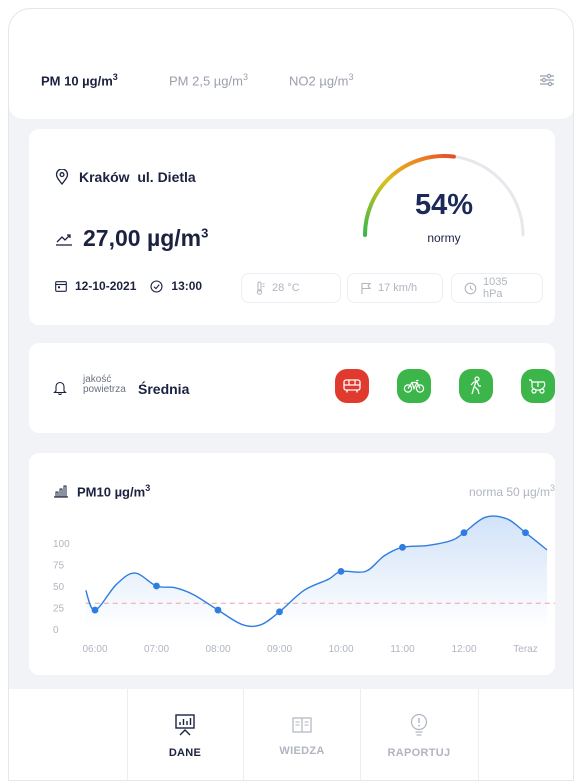  Describe the element at coordinates (61, 286) in the screenshot. I see `calendar-icon` at that location.